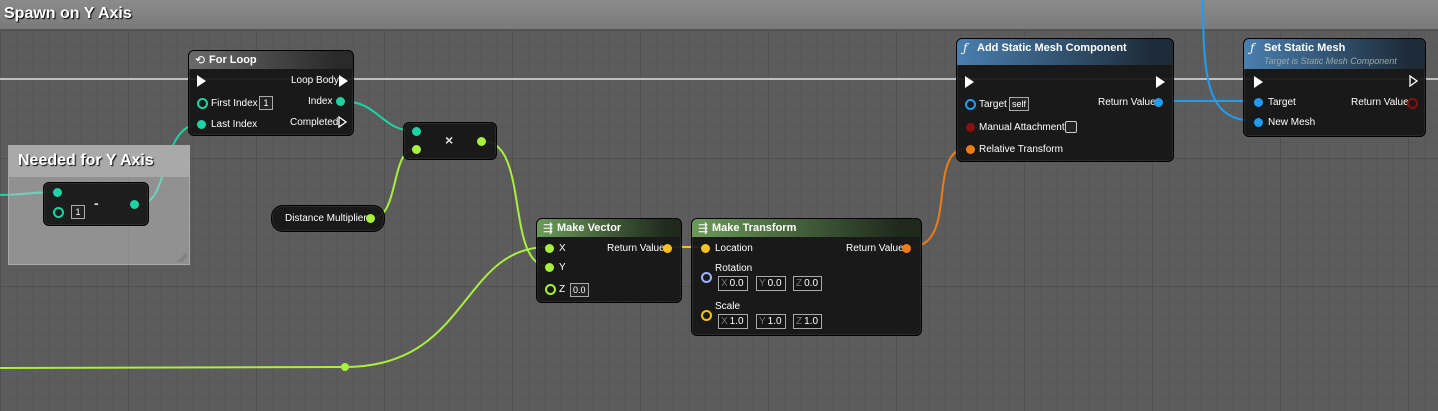 Image resolution: width=1438 pixels, height=411 pixels. Describe the element at coordinates (182, 257) in the screenshot. I see `resize-grip-icon` at that location.